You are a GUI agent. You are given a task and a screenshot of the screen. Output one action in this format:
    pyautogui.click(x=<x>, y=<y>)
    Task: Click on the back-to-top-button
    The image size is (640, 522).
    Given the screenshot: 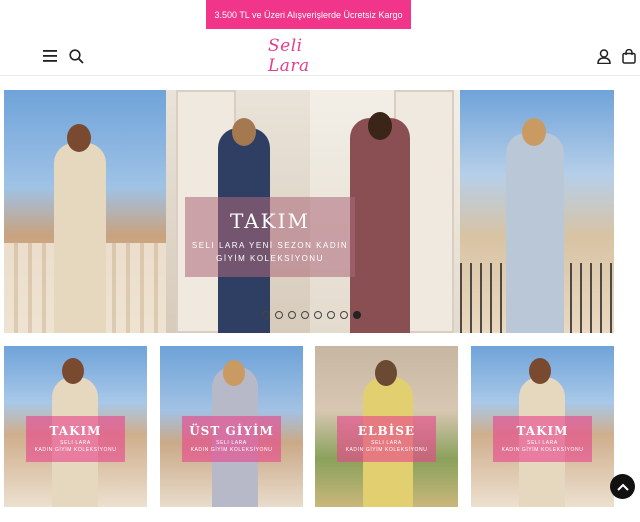 What is the action you would take?
    pyautogui.click(x=622, y=486)
    